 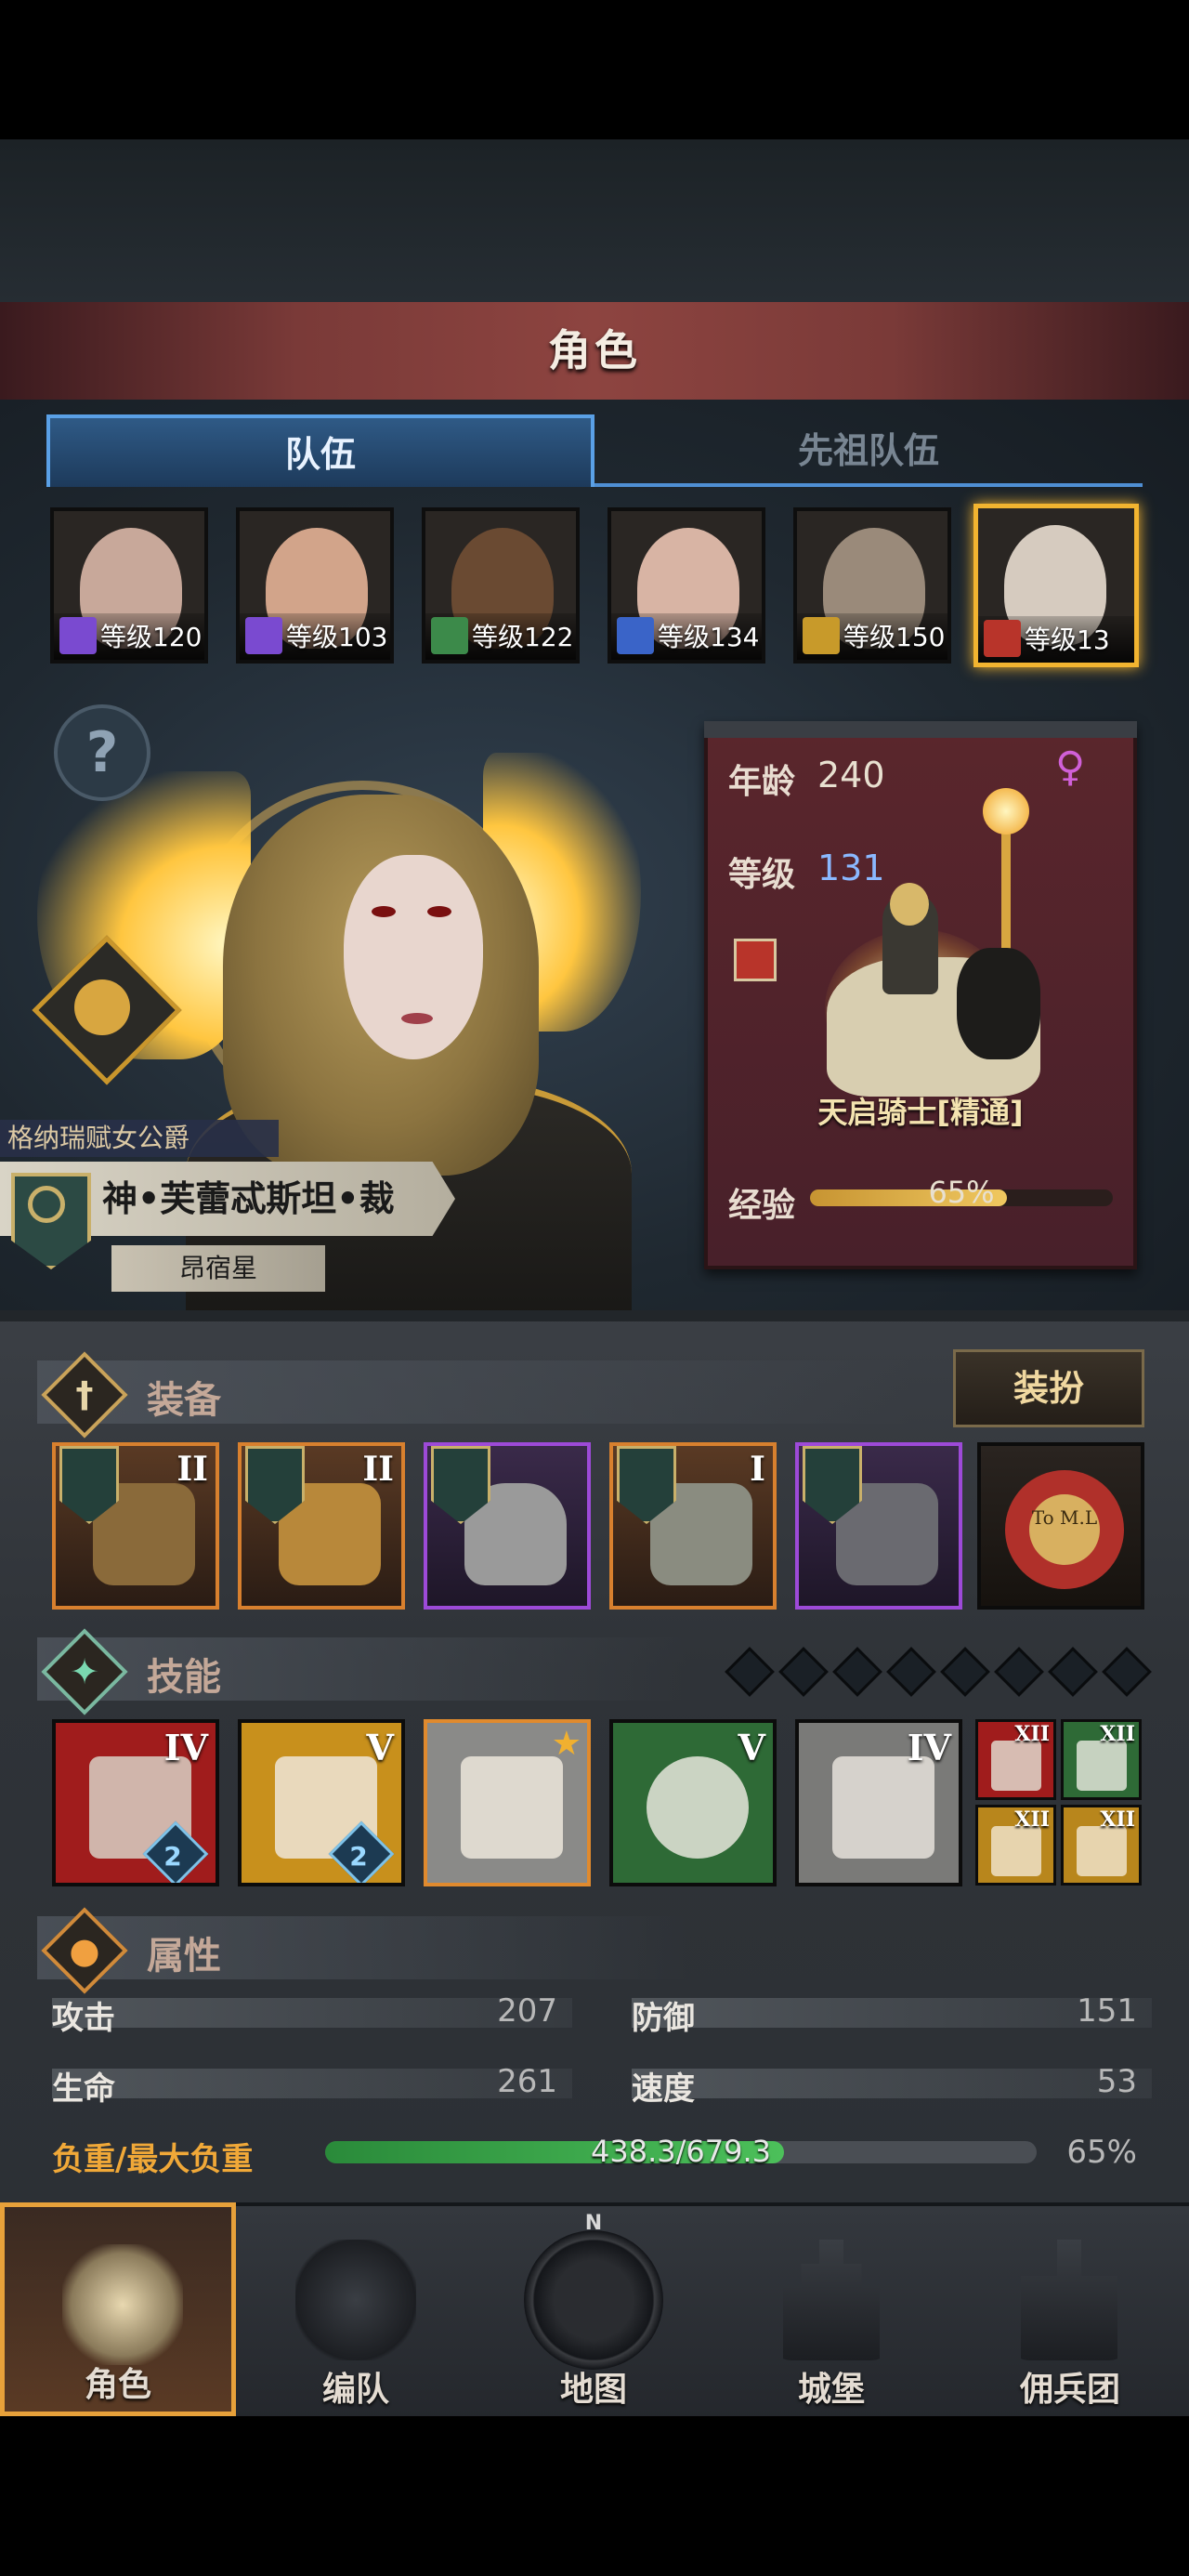 I want to click on crystal-fist-icon, so click(x=512, y=1807).